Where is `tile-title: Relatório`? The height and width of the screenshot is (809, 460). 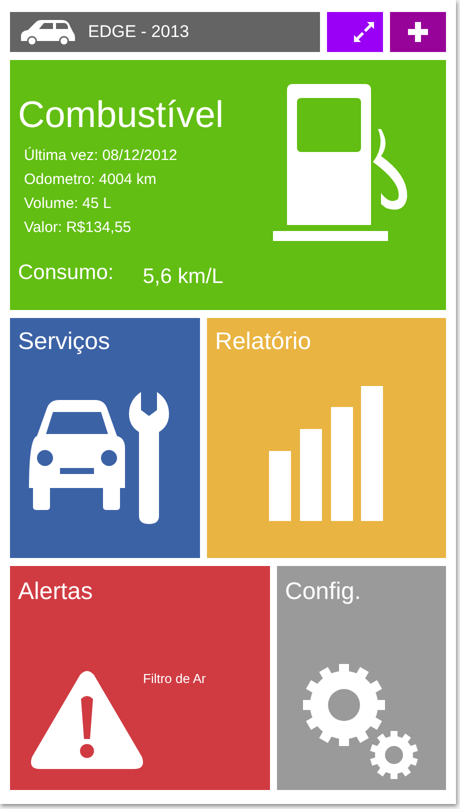 tile-title: Relatório is located at coordinates (263, 342).